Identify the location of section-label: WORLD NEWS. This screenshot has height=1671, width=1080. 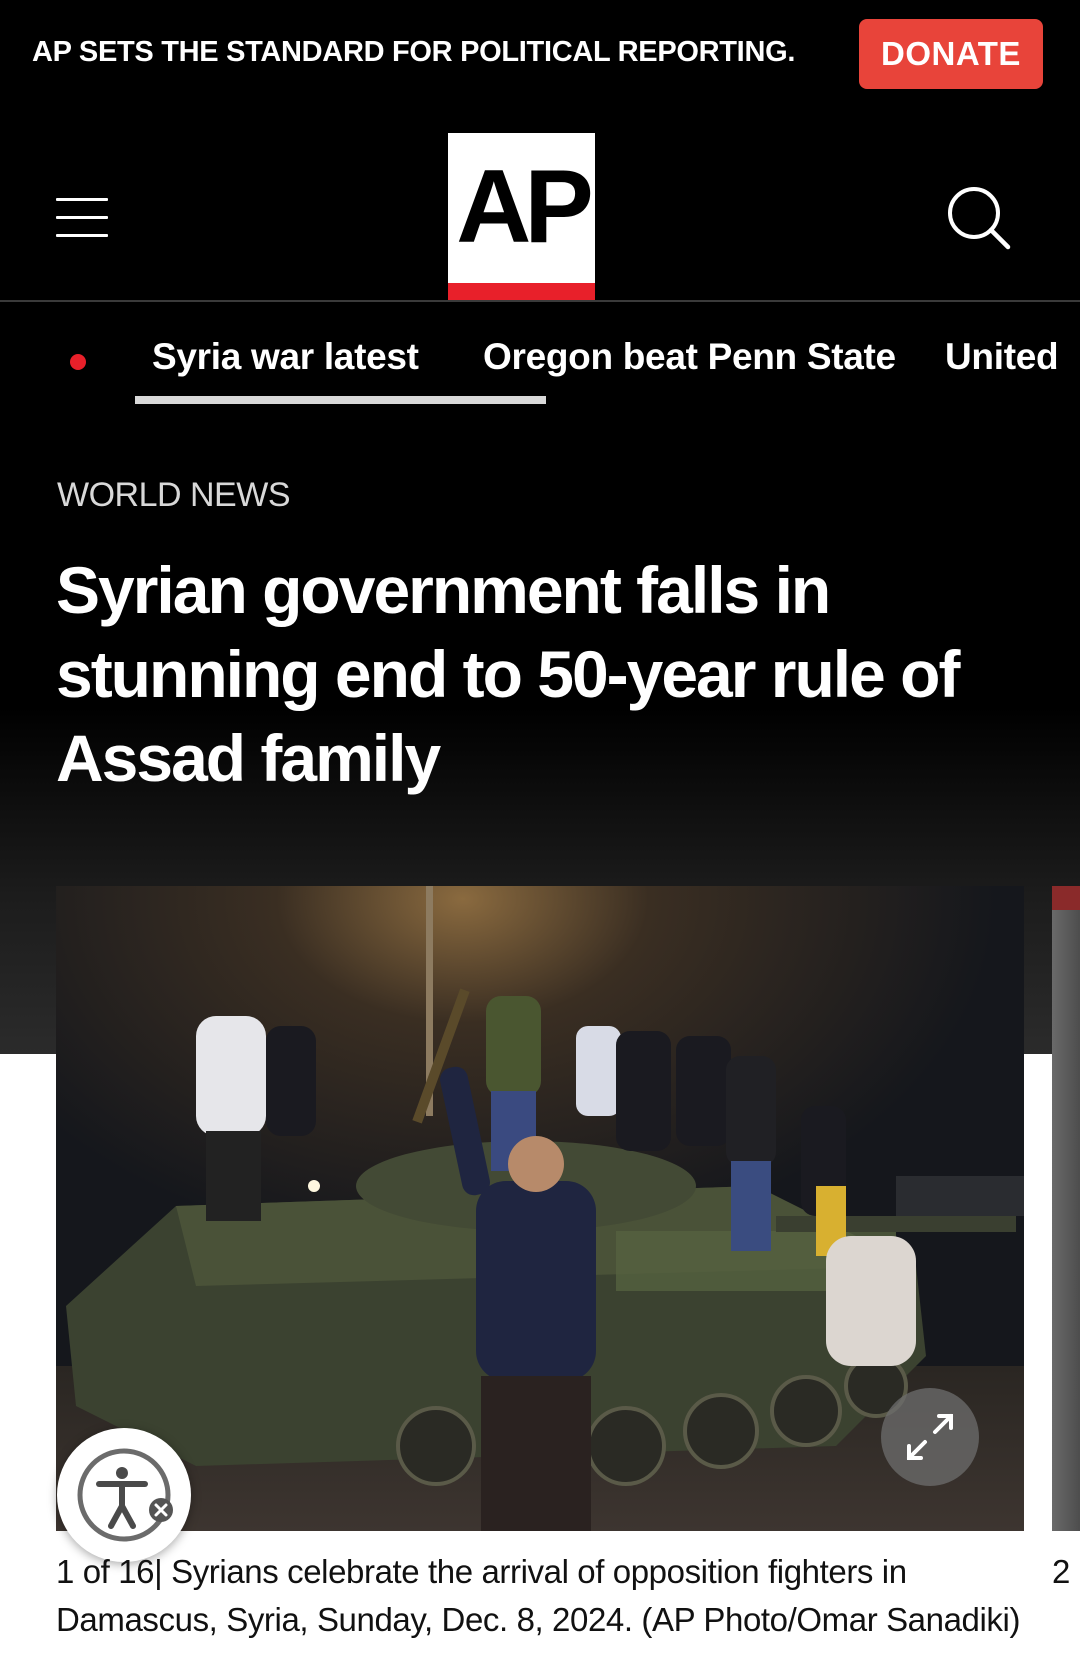
(174, 495).